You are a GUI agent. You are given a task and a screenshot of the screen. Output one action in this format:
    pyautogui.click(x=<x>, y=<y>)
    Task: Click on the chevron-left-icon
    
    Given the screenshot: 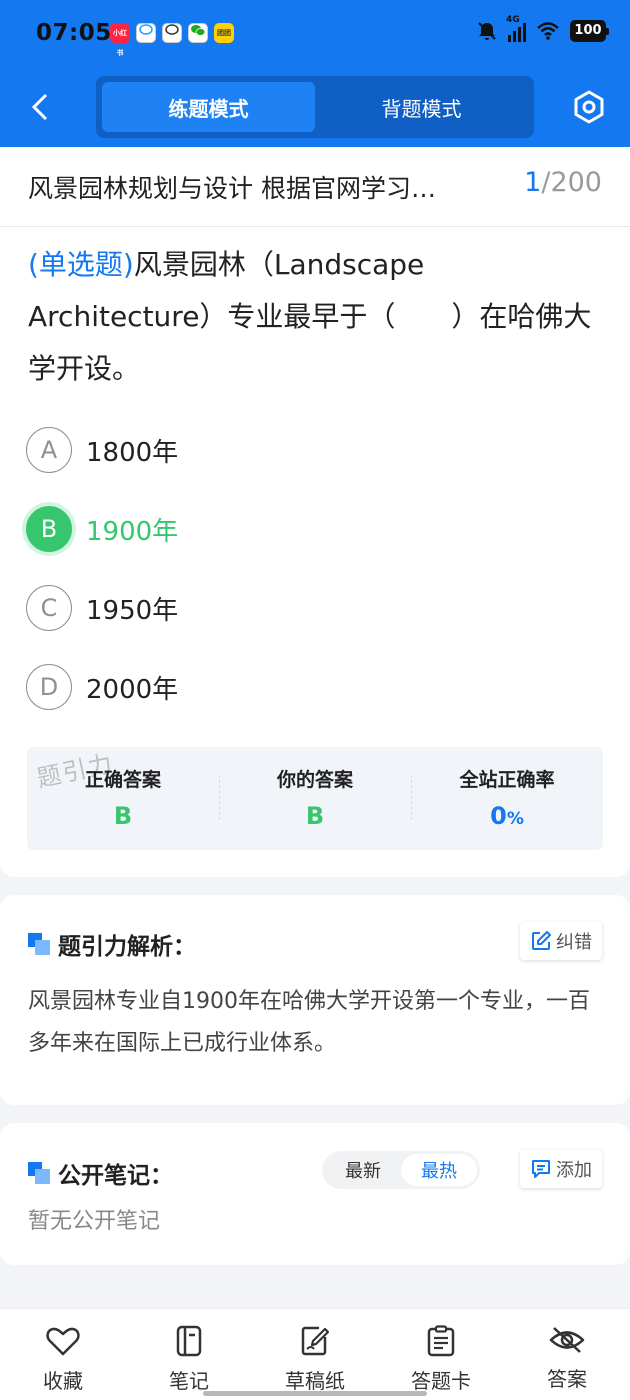 What is the action you would take?
    pyautogui.click(x=39, y=107)
    